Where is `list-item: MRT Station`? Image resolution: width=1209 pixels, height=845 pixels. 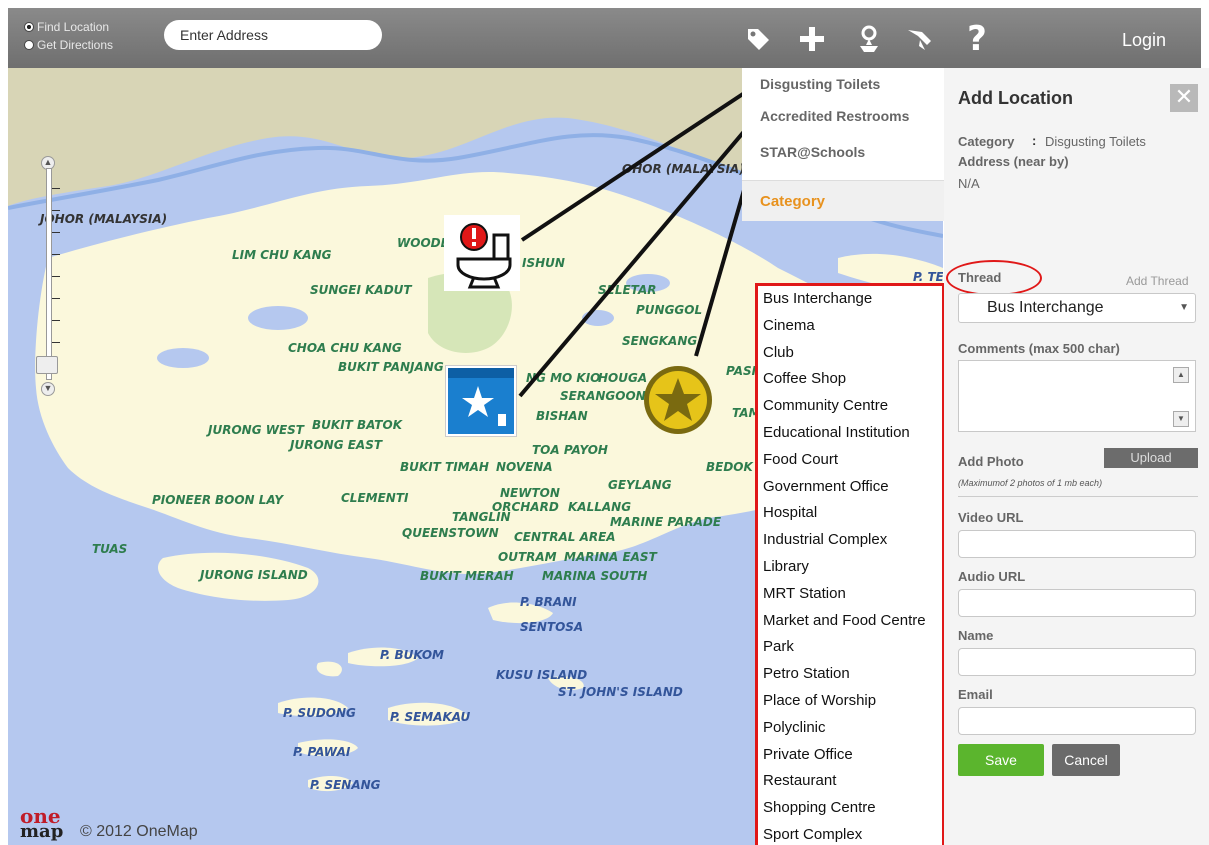 list-item: MRT Station is located at coordinates (850, 594).